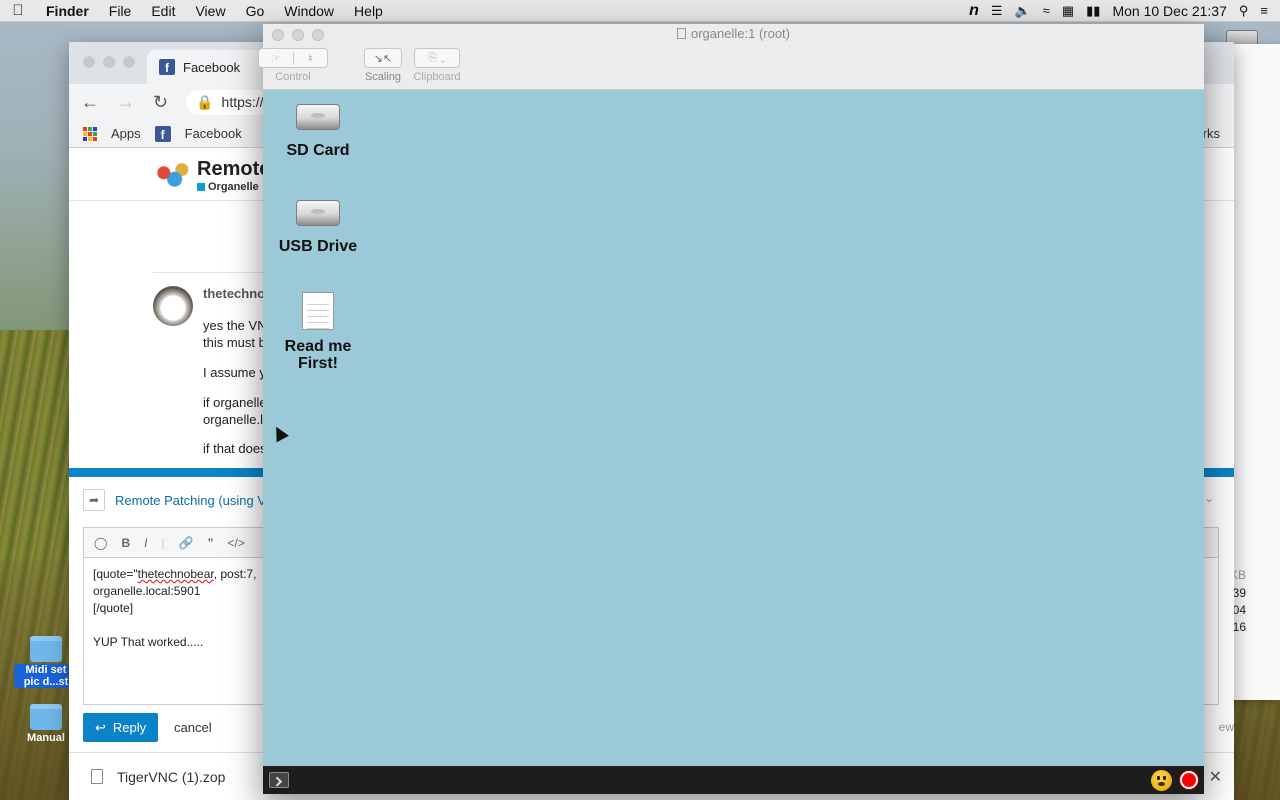 The height and width of the screenshot is (800, 1280). What do you see at coordinates (279, 780) in the screenshot?
I see `terminal-icon` at bounding box center [279, 780].